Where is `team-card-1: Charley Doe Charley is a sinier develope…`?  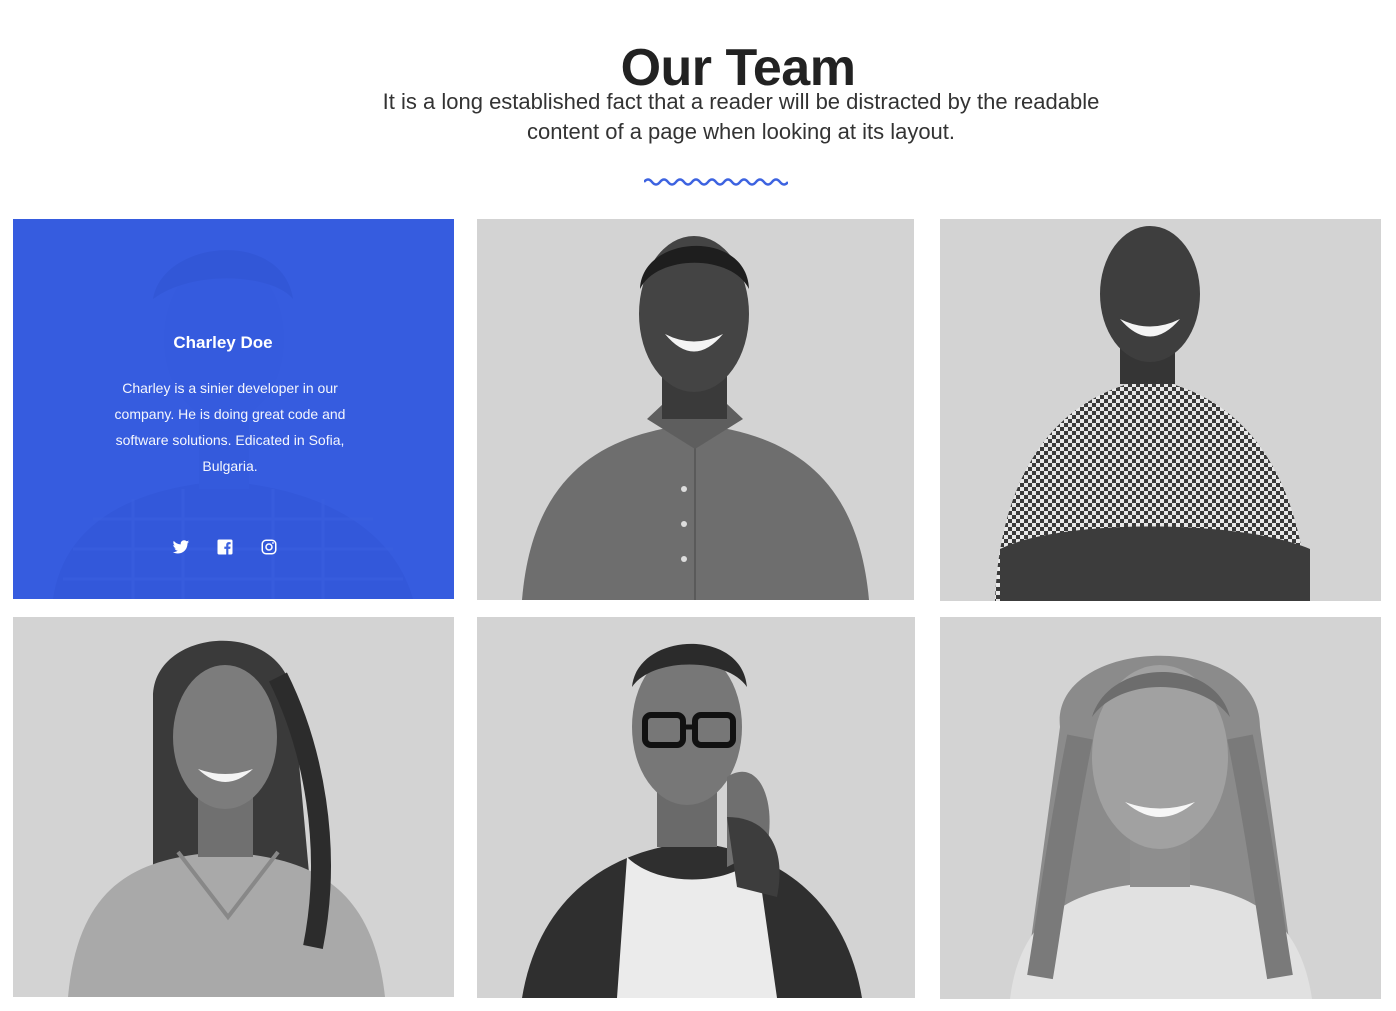
team-card-1: Charley Doe Charley is a sinier develope… is located at coordinates (233, 409).